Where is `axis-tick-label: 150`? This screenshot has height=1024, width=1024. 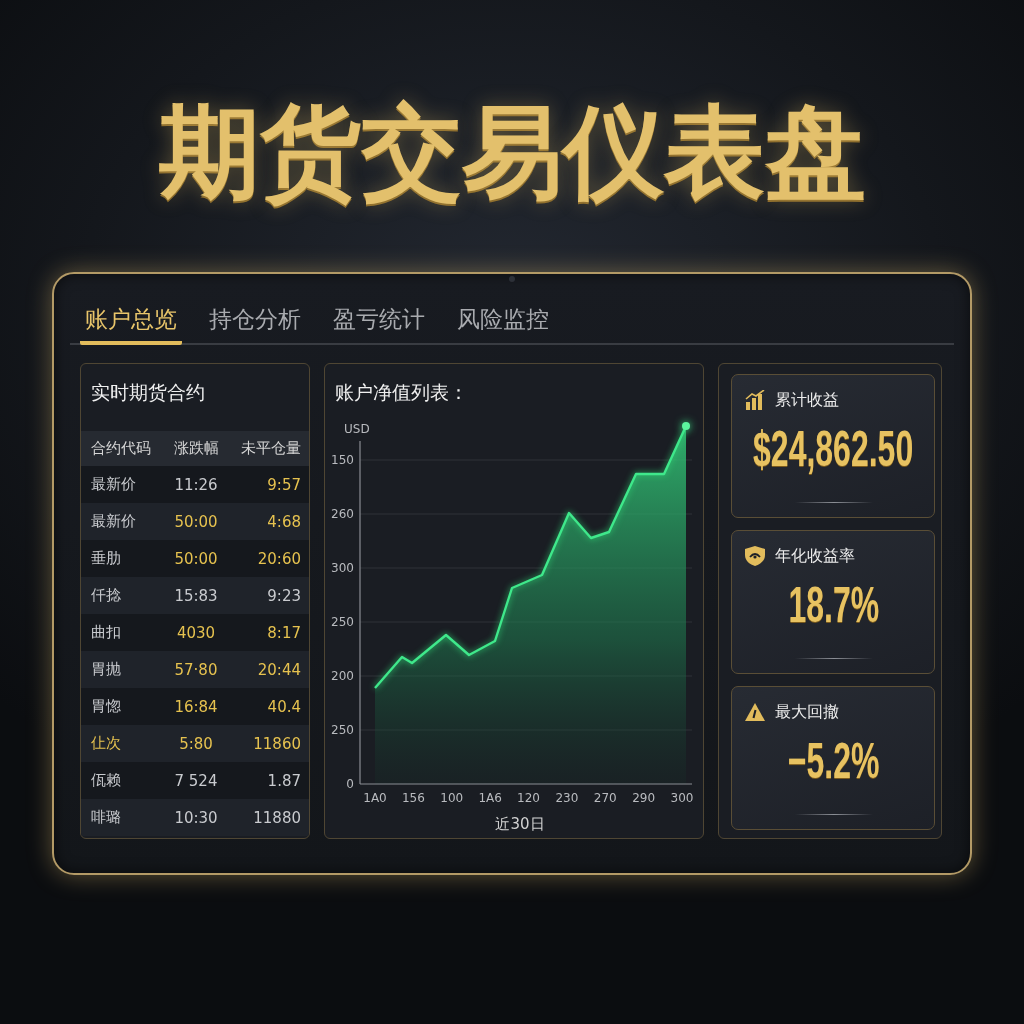
axis-tick-label: 150 is located at coordinates (342, 460).